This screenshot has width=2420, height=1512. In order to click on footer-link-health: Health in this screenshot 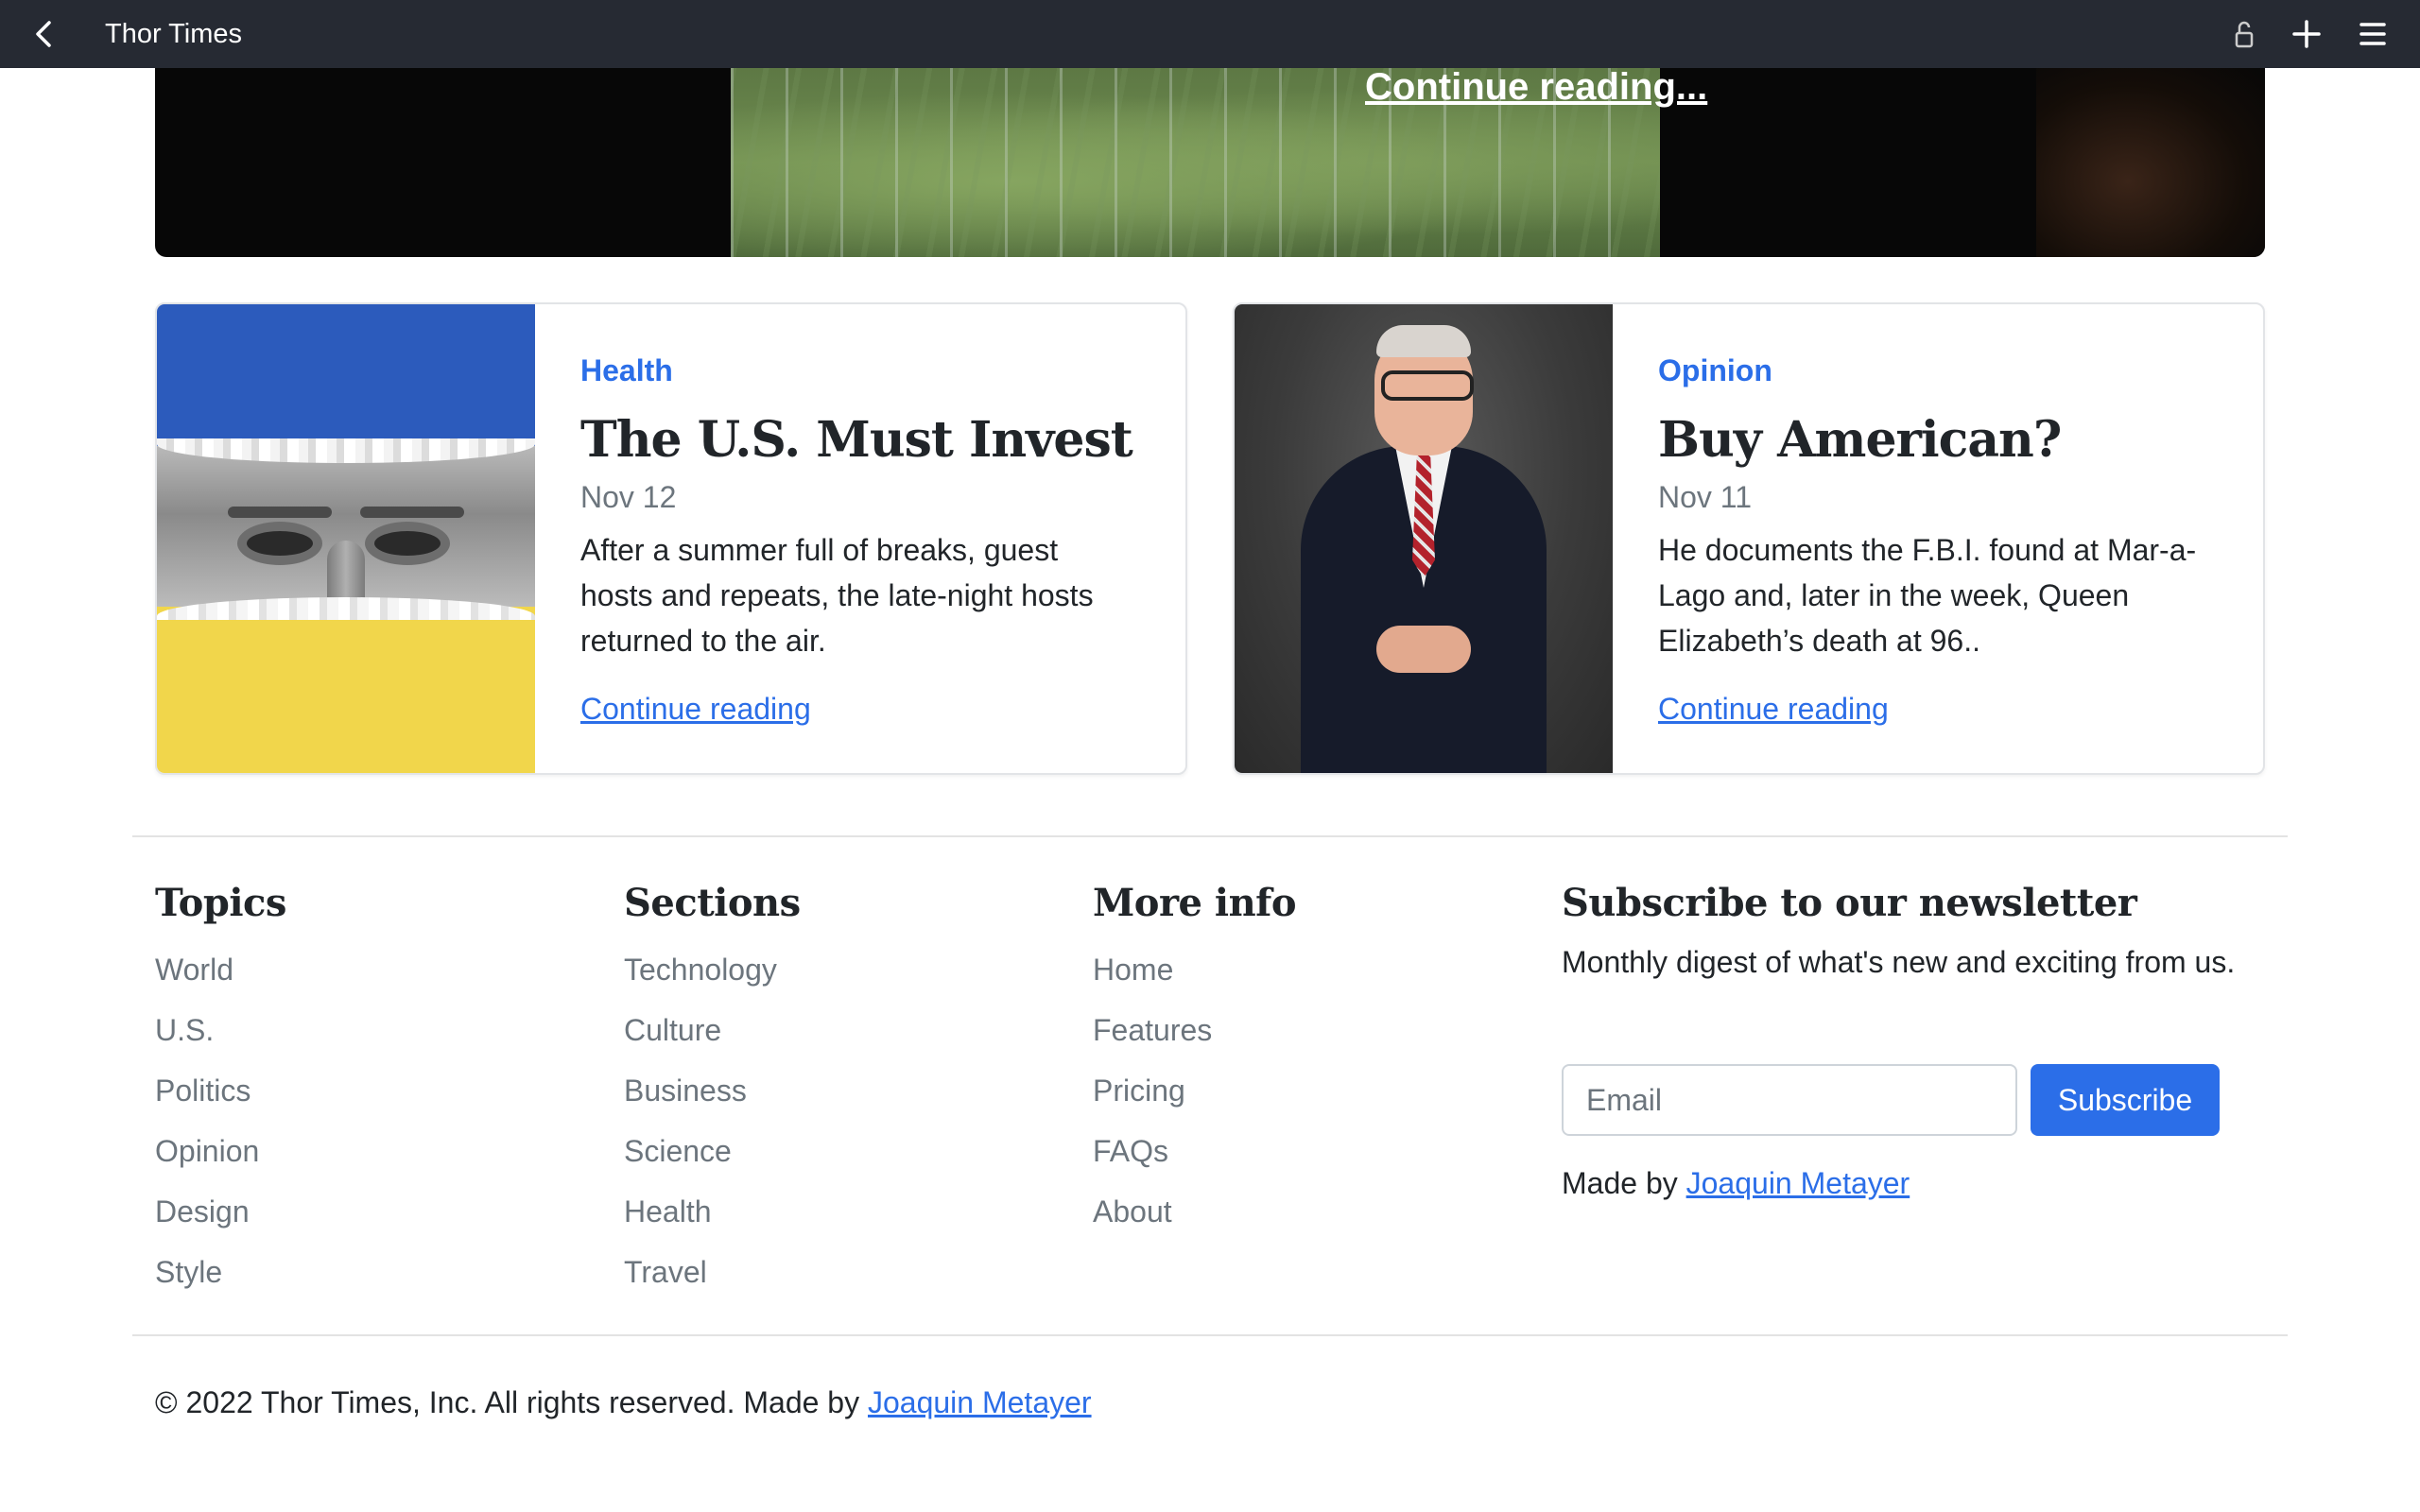, I will do `click(712, 1211)`.